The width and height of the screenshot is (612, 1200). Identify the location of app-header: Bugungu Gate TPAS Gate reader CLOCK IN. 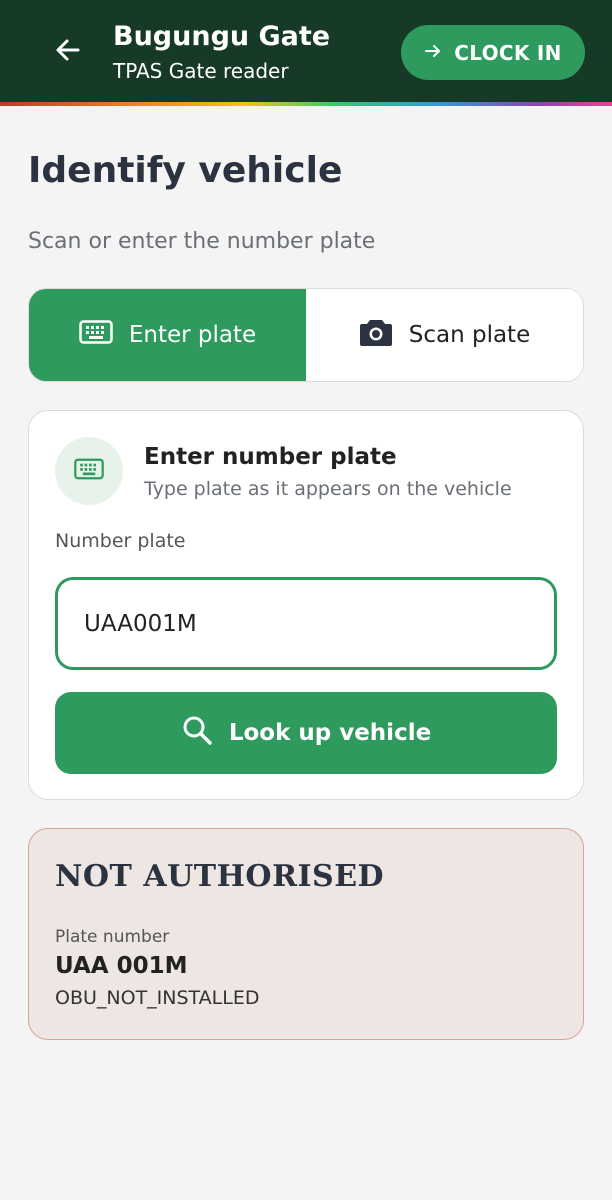
(306, 51).